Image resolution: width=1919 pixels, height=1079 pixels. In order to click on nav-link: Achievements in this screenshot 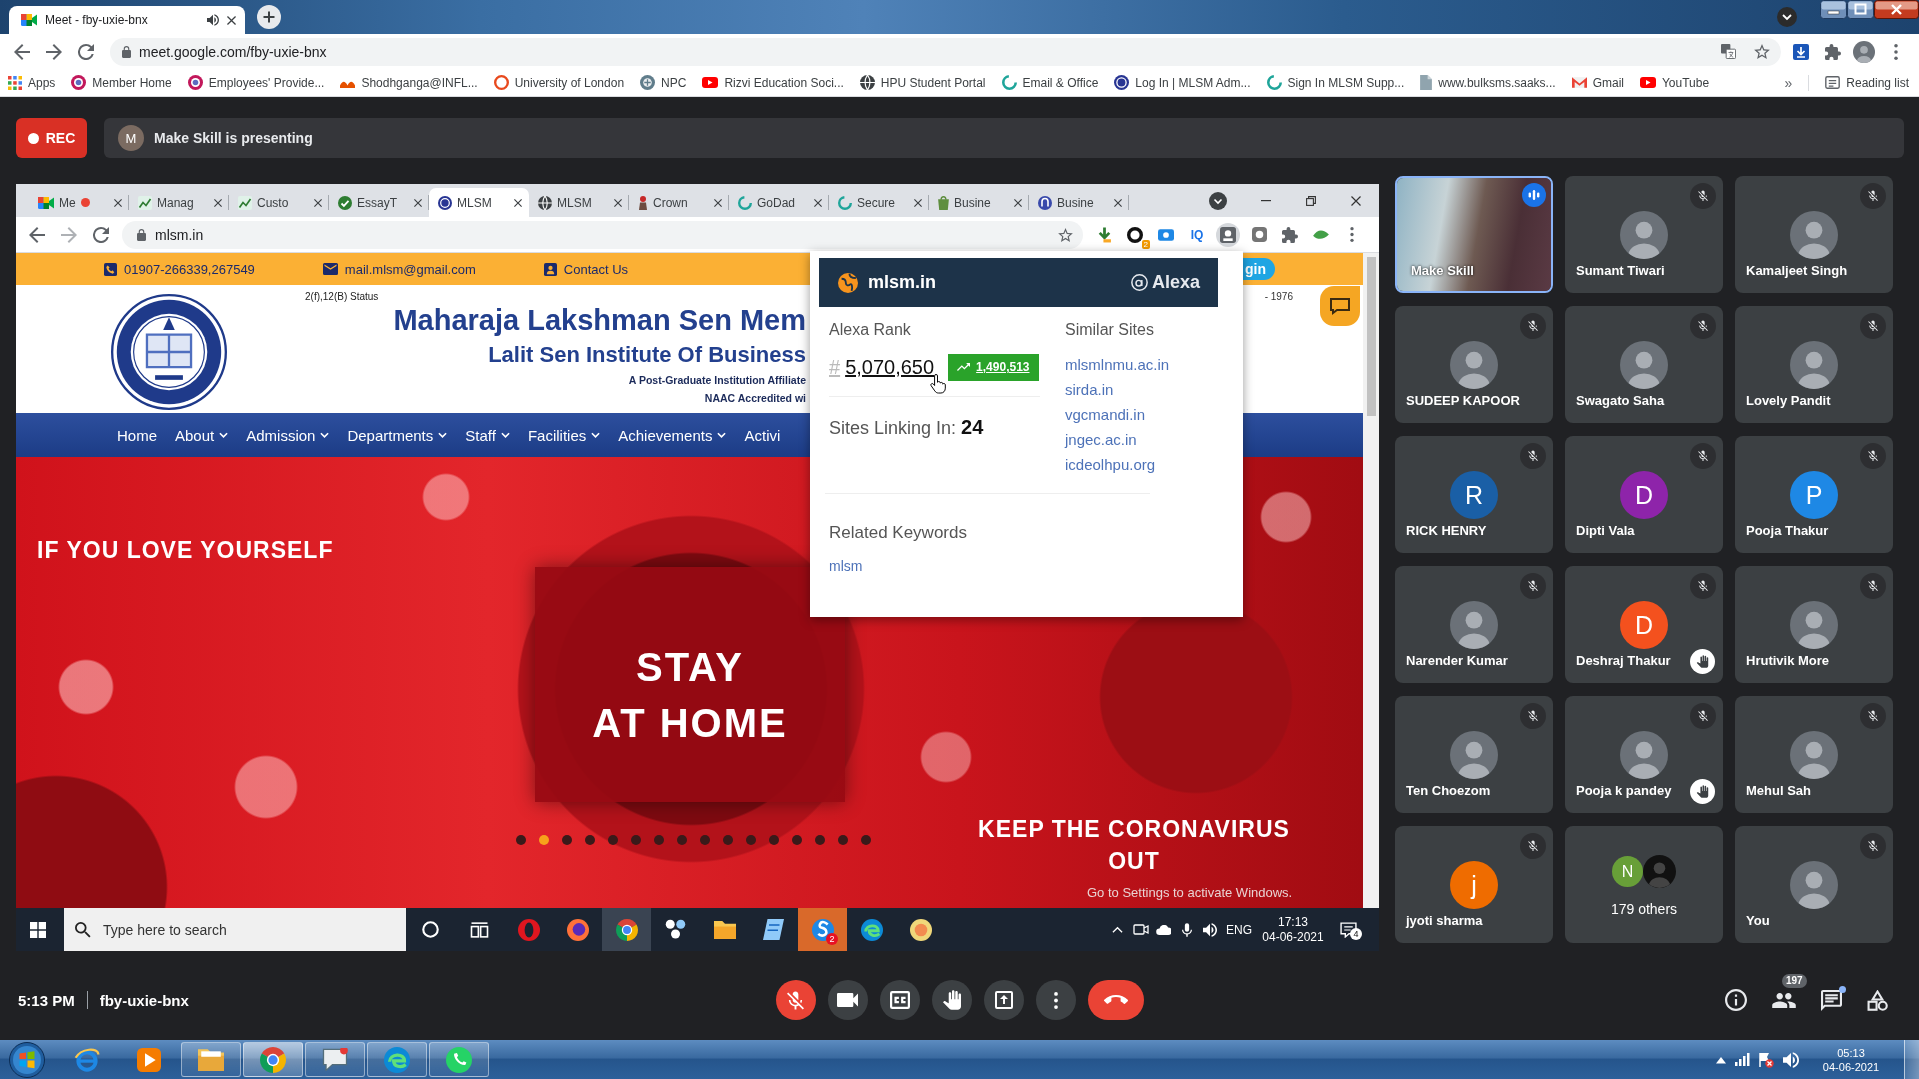, I will do `click(672, 435)`.